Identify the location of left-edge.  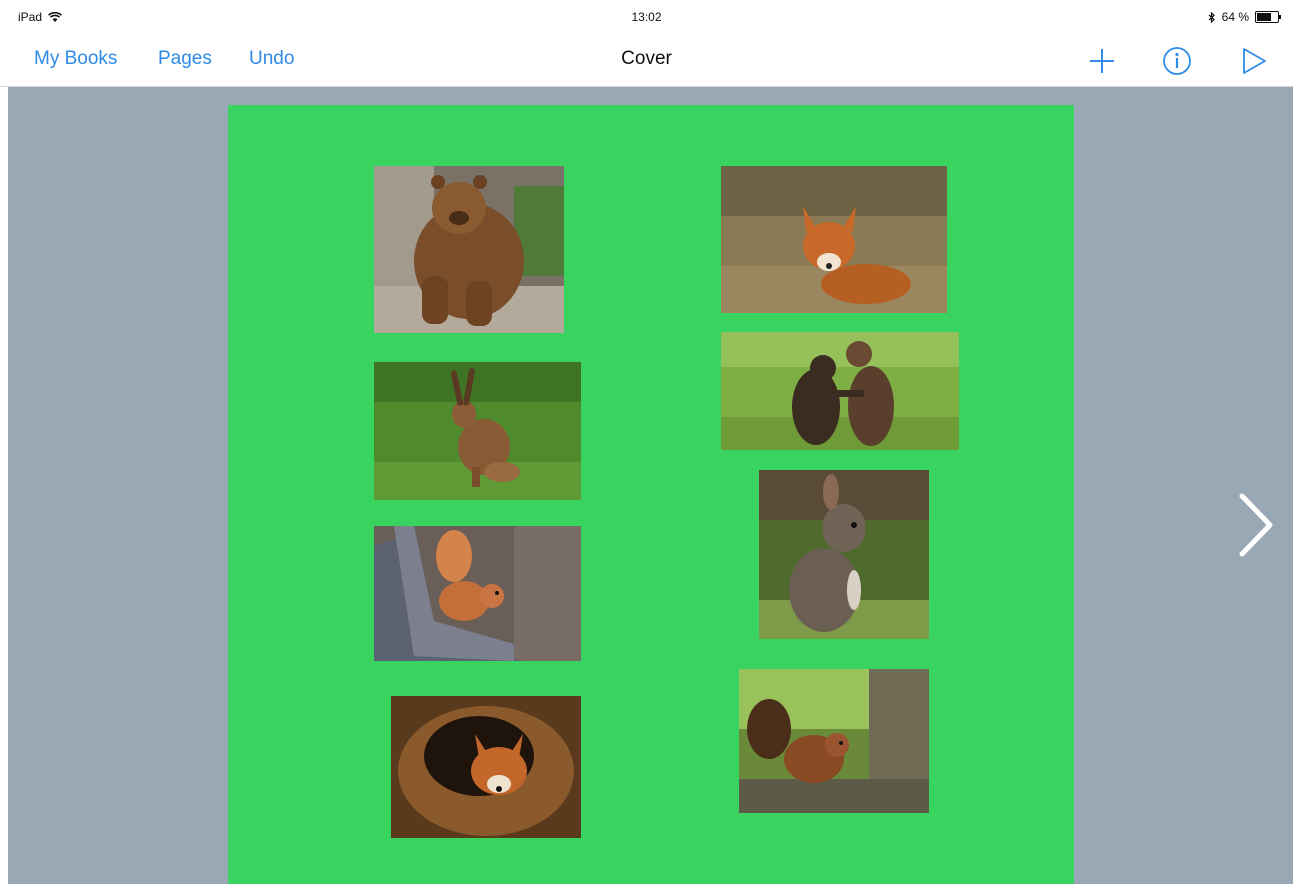
(4, 485).